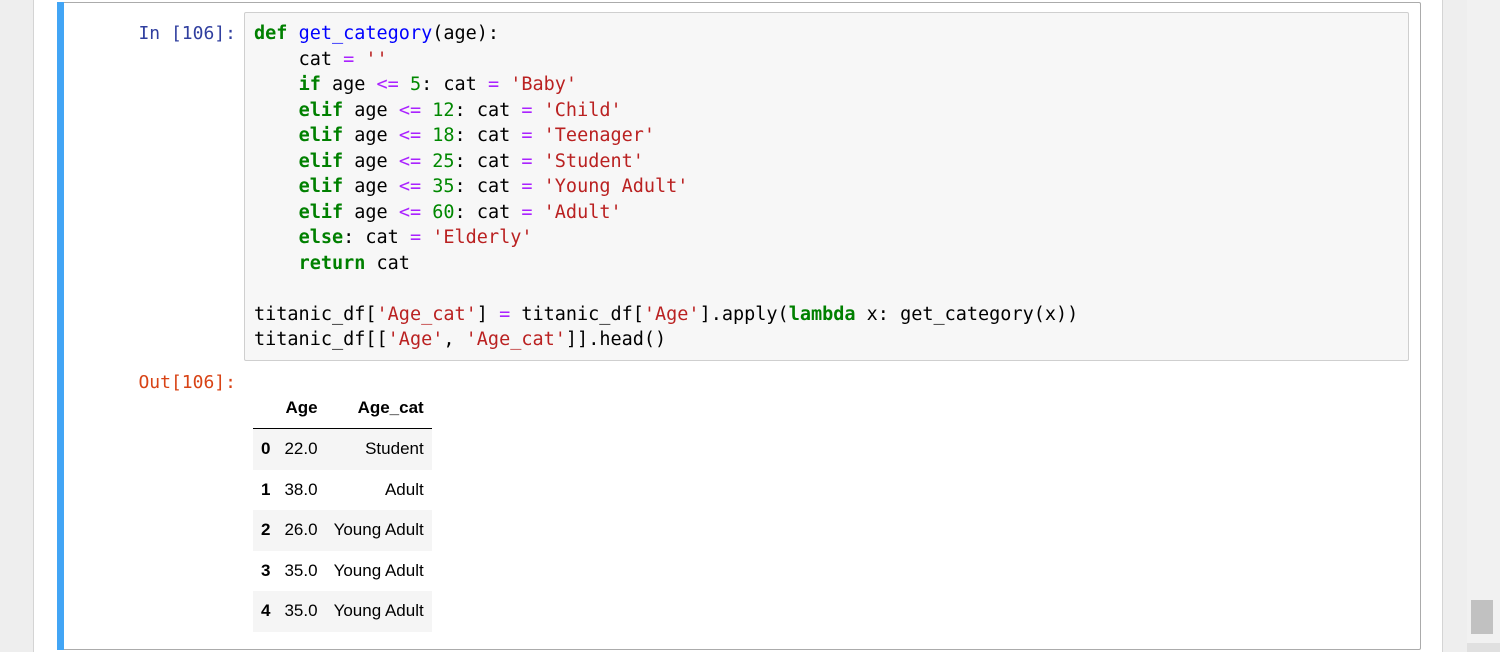 This screenshot has width=1500, height=652. I want to click on row-index: 2, so click(266, 530).